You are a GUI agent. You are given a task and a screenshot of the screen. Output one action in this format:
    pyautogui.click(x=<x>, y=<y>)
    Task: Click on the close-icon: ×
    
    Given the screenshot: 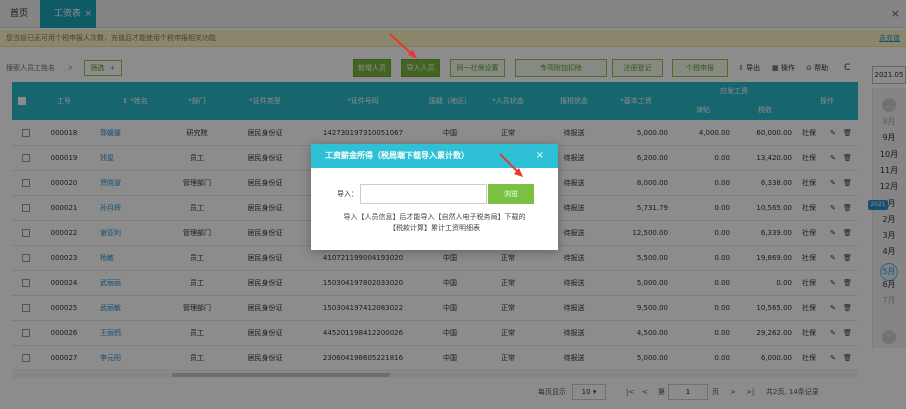 What is the action you would take?
    pyautogui.click(x=540, y=156)
    